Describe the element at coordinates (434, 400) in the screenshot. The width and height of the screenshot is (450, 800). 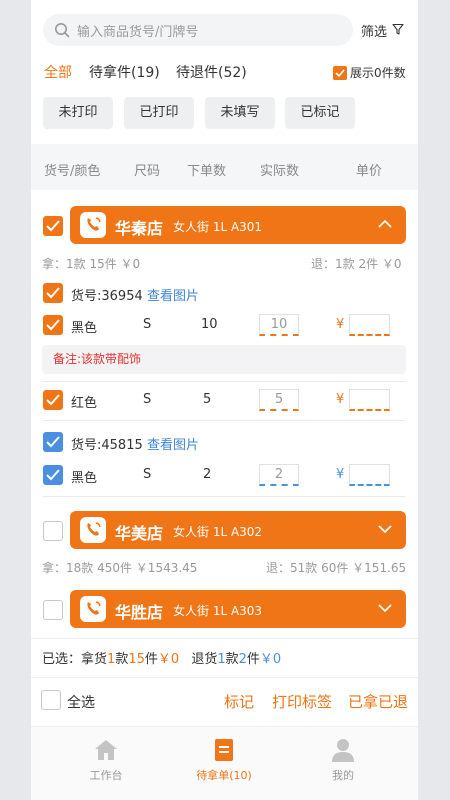
I see `right-margin` at that location.